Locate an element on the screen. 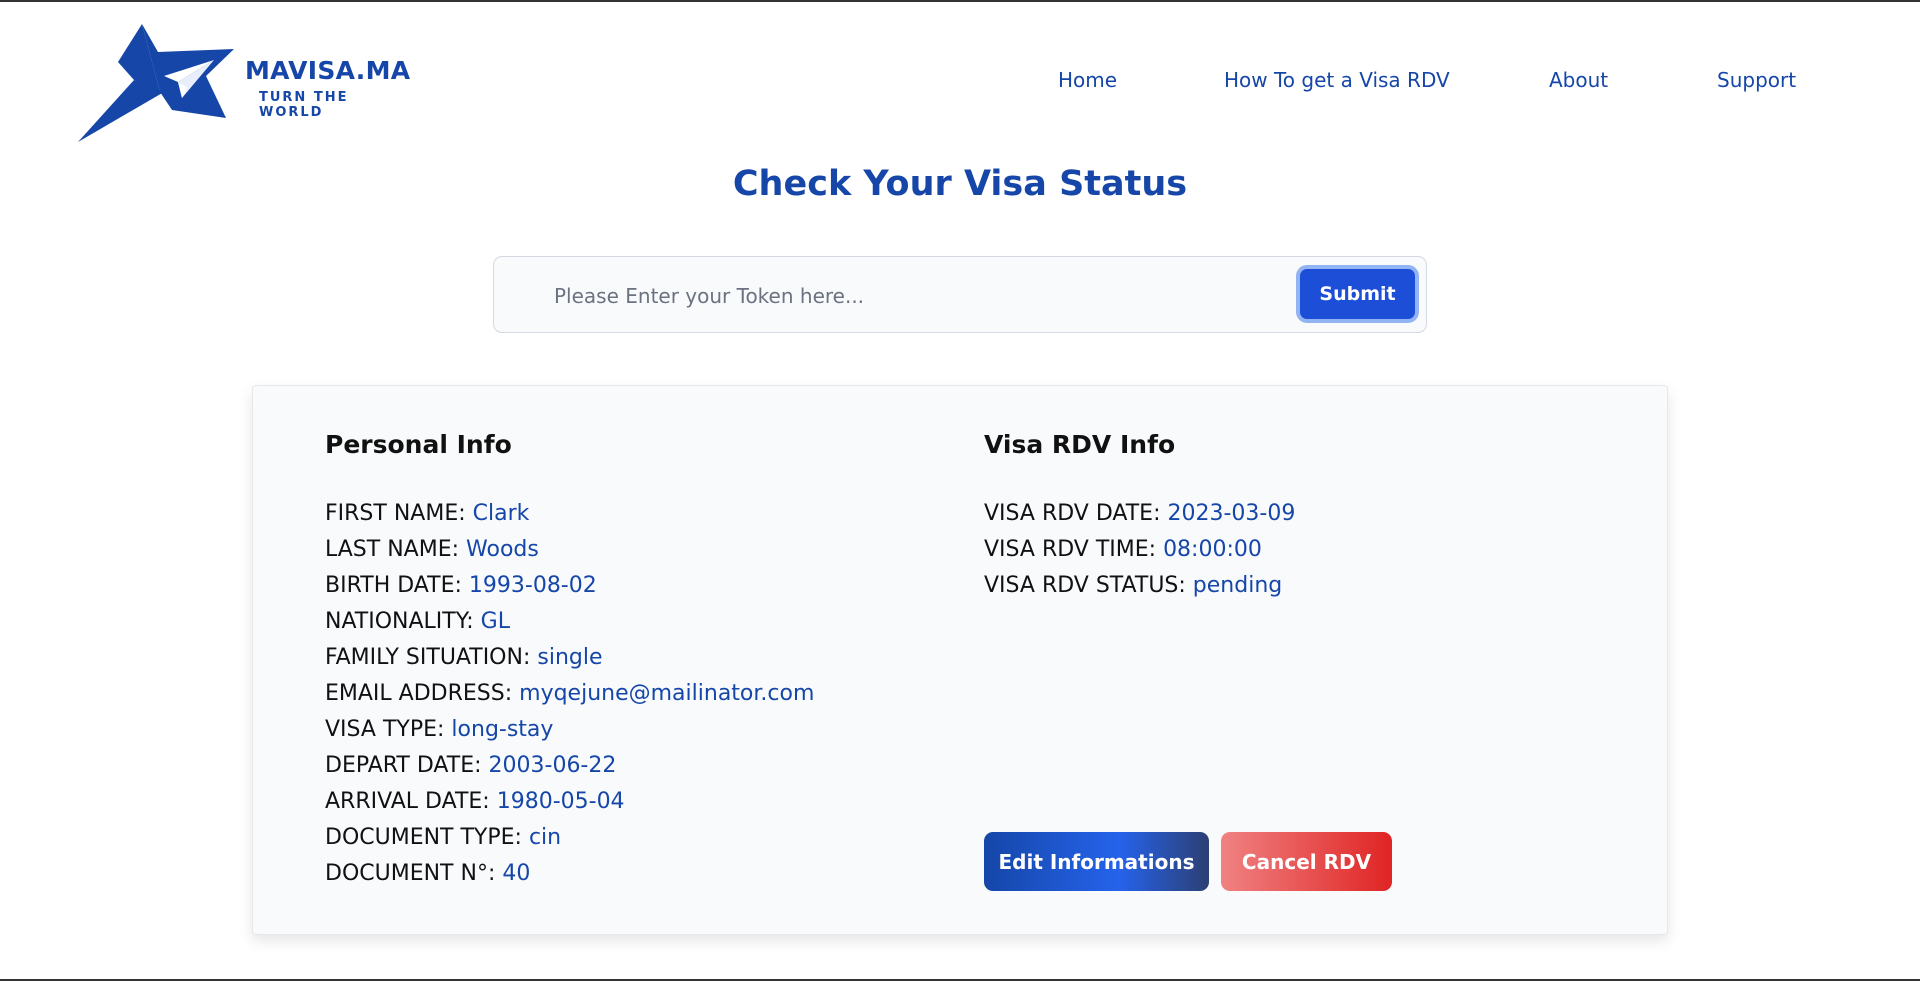 The image size is (1920, 981). arrival-date-row: ARRIVAL DATE: 1980-05-04 is located at coordinates (569, 802).